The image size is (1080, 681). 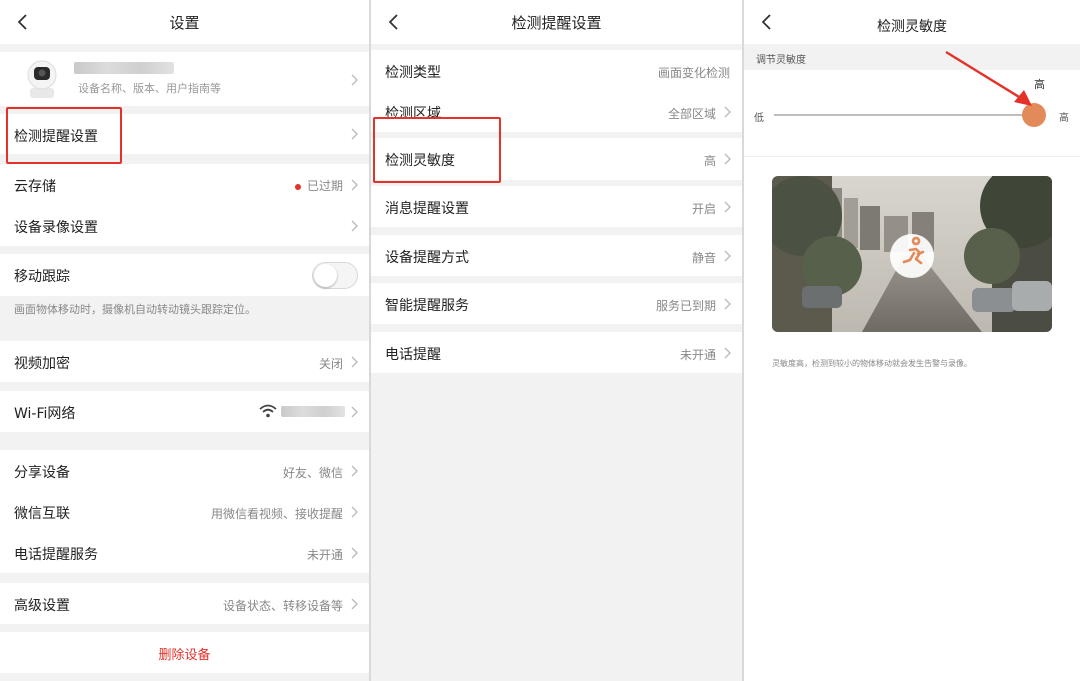 I want to click on smart-reminder-value: 服务已到期, so click(x=685, y=306).